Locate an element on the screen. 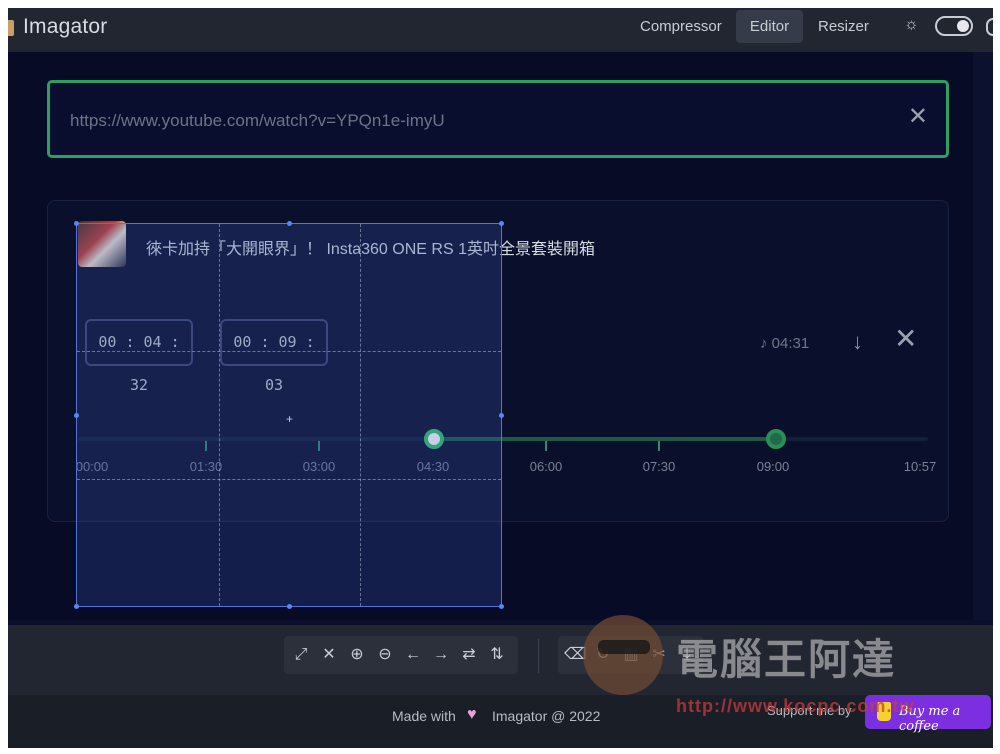  crosshair-icon: + is located at coordinates (290, 419).